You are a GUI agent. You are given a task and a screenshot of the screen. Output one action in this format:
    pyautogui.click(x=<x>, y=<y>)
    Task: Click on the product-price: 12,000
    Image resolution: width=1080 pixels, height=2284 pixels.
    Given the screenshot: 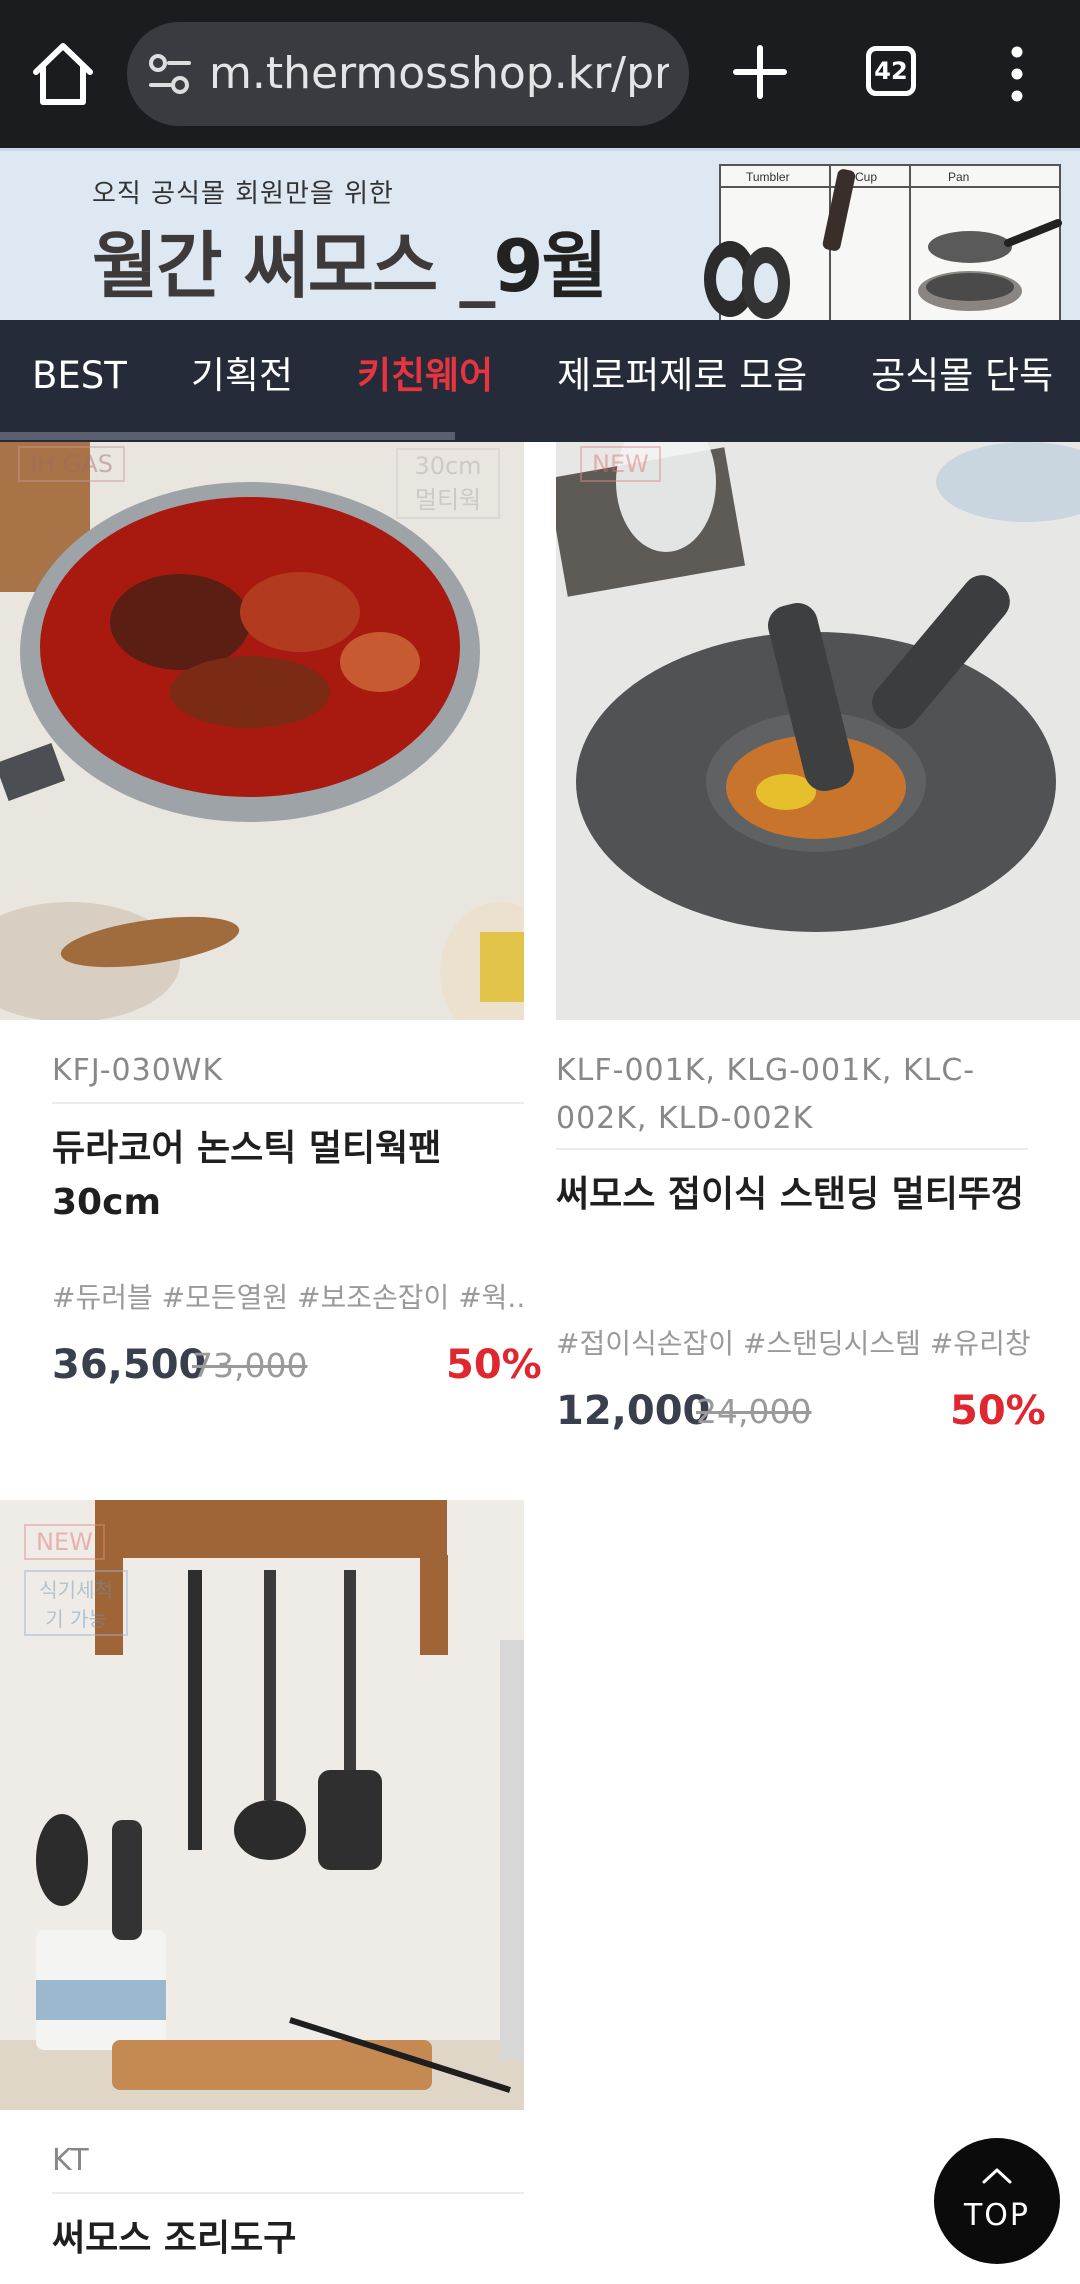 What is the action you would take?
    pyautogui.click(x=633, y=1411)
    